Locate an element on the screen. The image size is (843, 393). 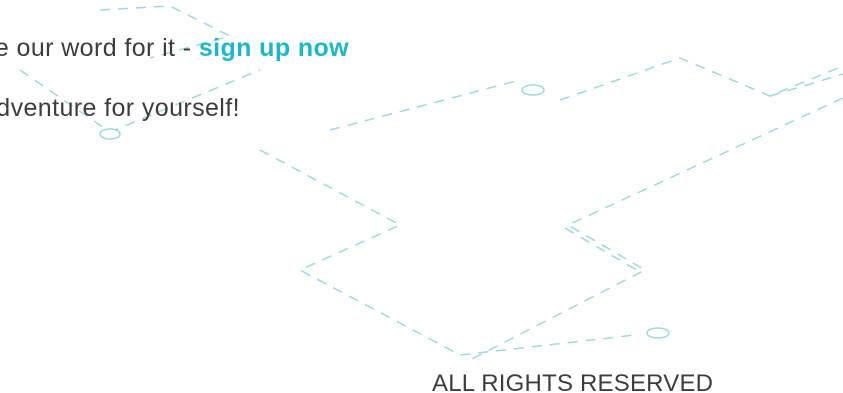
hero-line-1-text: ke our word for it - is located at coordinates (99, 48).